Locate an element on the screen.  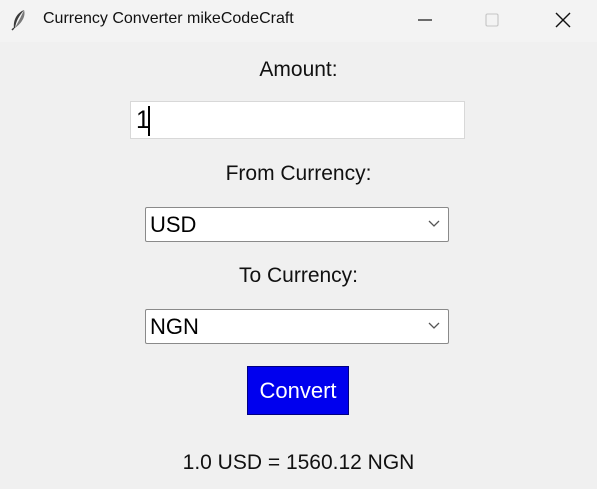
conversion-result: 1.0 USD = 1560.12 NGN is located at coordinates (298, 462).